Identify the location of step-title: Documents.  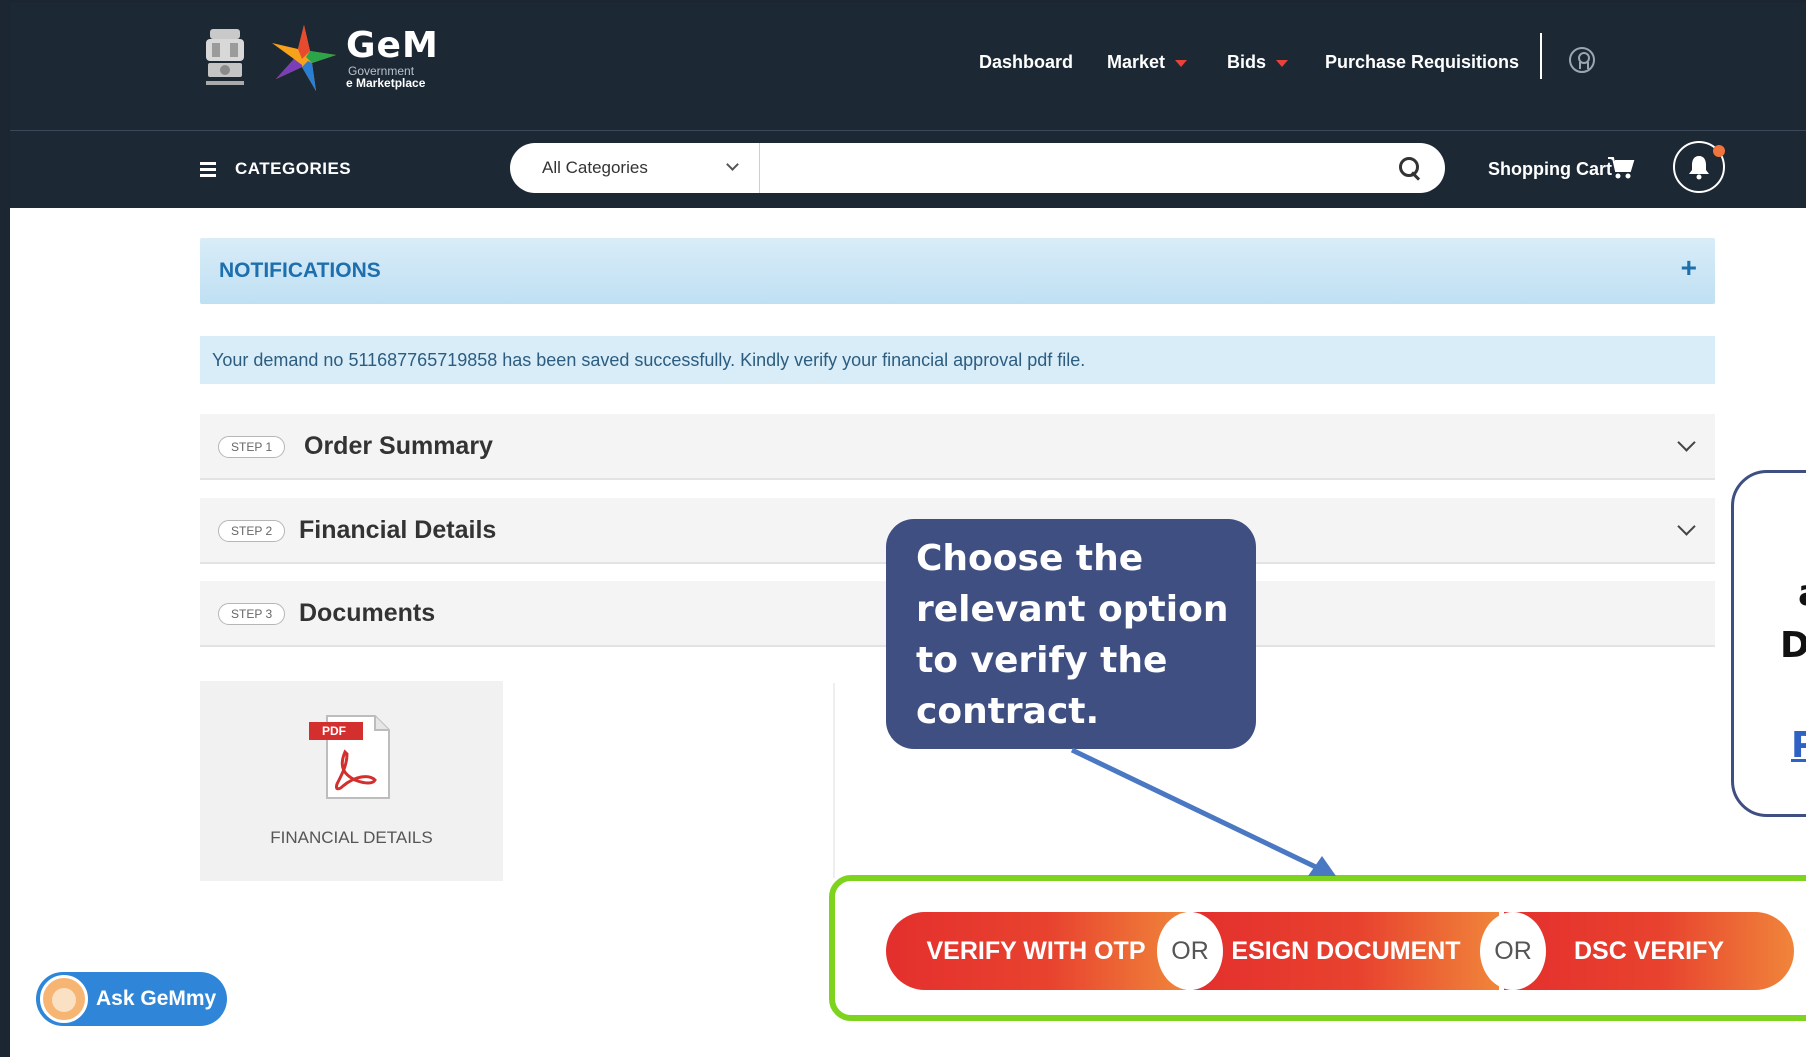
(367, 613).